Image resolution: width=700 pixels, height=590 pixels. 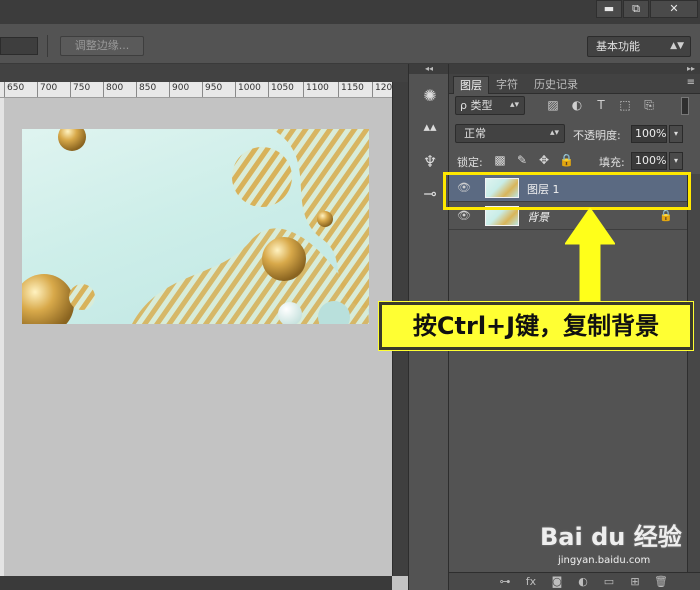 I want to click on restore-button: ⧉, so click(x=636, y=9).